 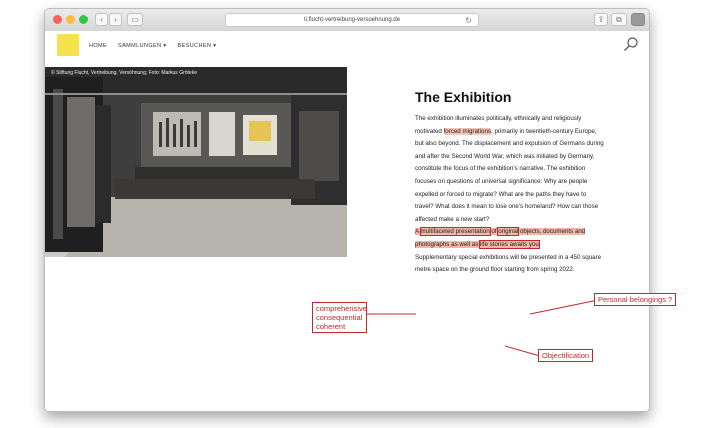 I want to click on annotation-word: coherent, so click(x=331, y=326).